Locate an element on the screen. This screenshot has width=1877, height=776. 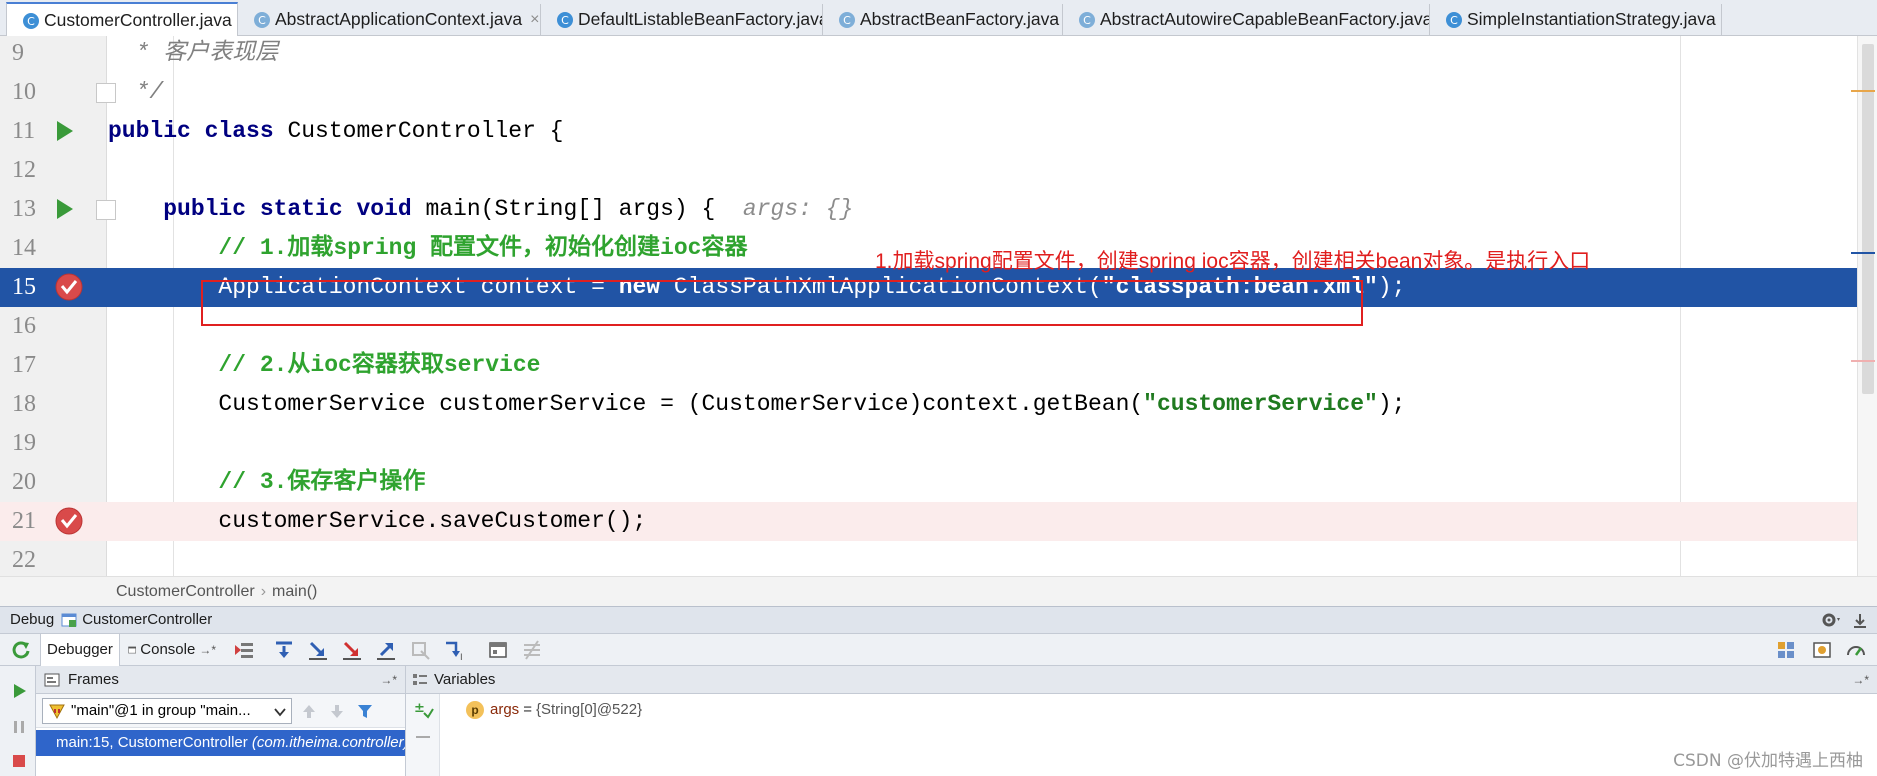
code-token: // 1.加载spring 配置文件，初始化创建ioc容器 is located at coordinates (428, 248).